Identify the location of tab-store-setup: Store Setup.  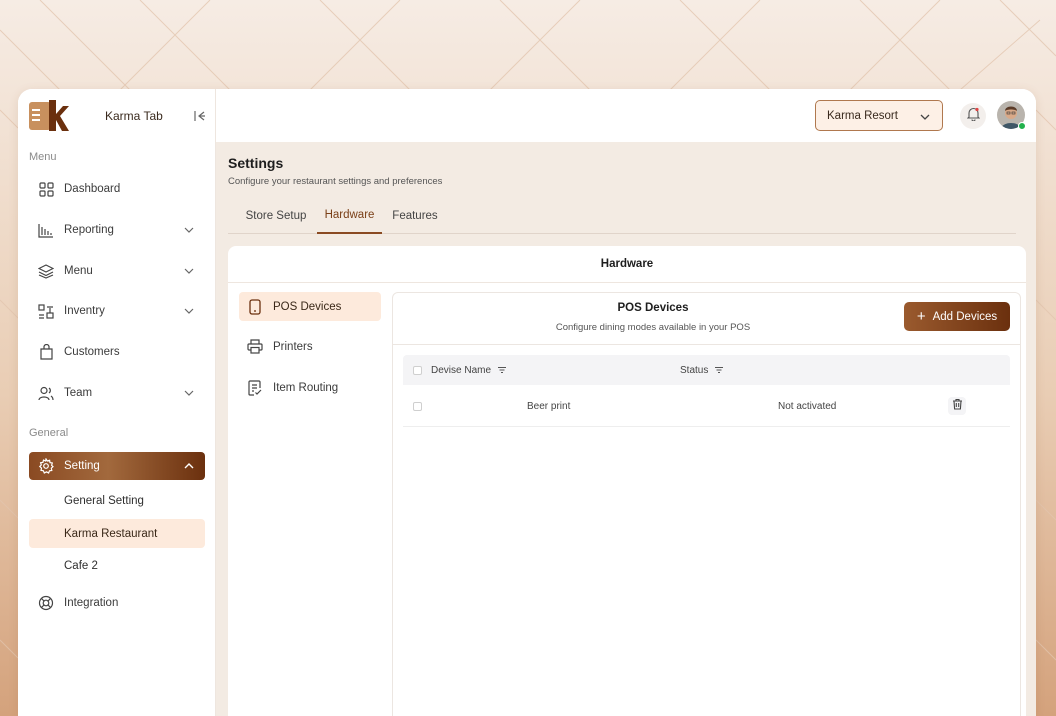
(276, 215).